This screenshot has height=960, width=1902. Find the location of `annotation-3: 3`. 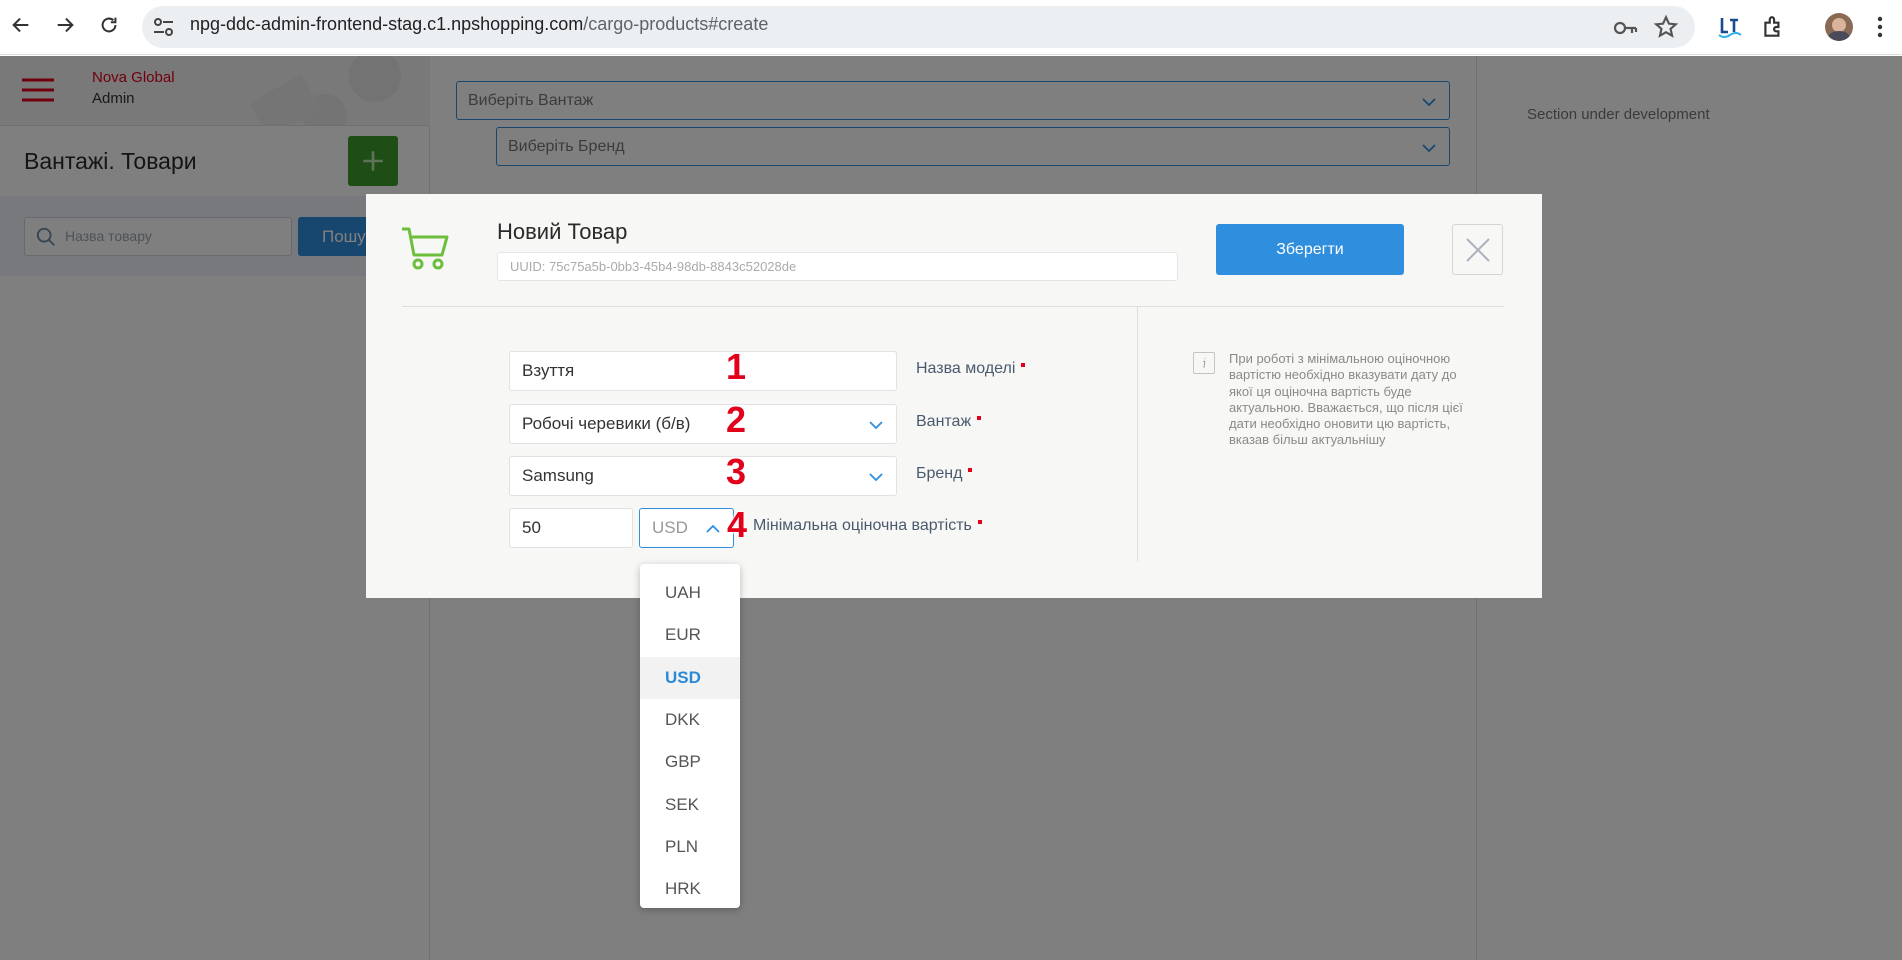

annotation-3: 3 is located at coordinates (736, 471).